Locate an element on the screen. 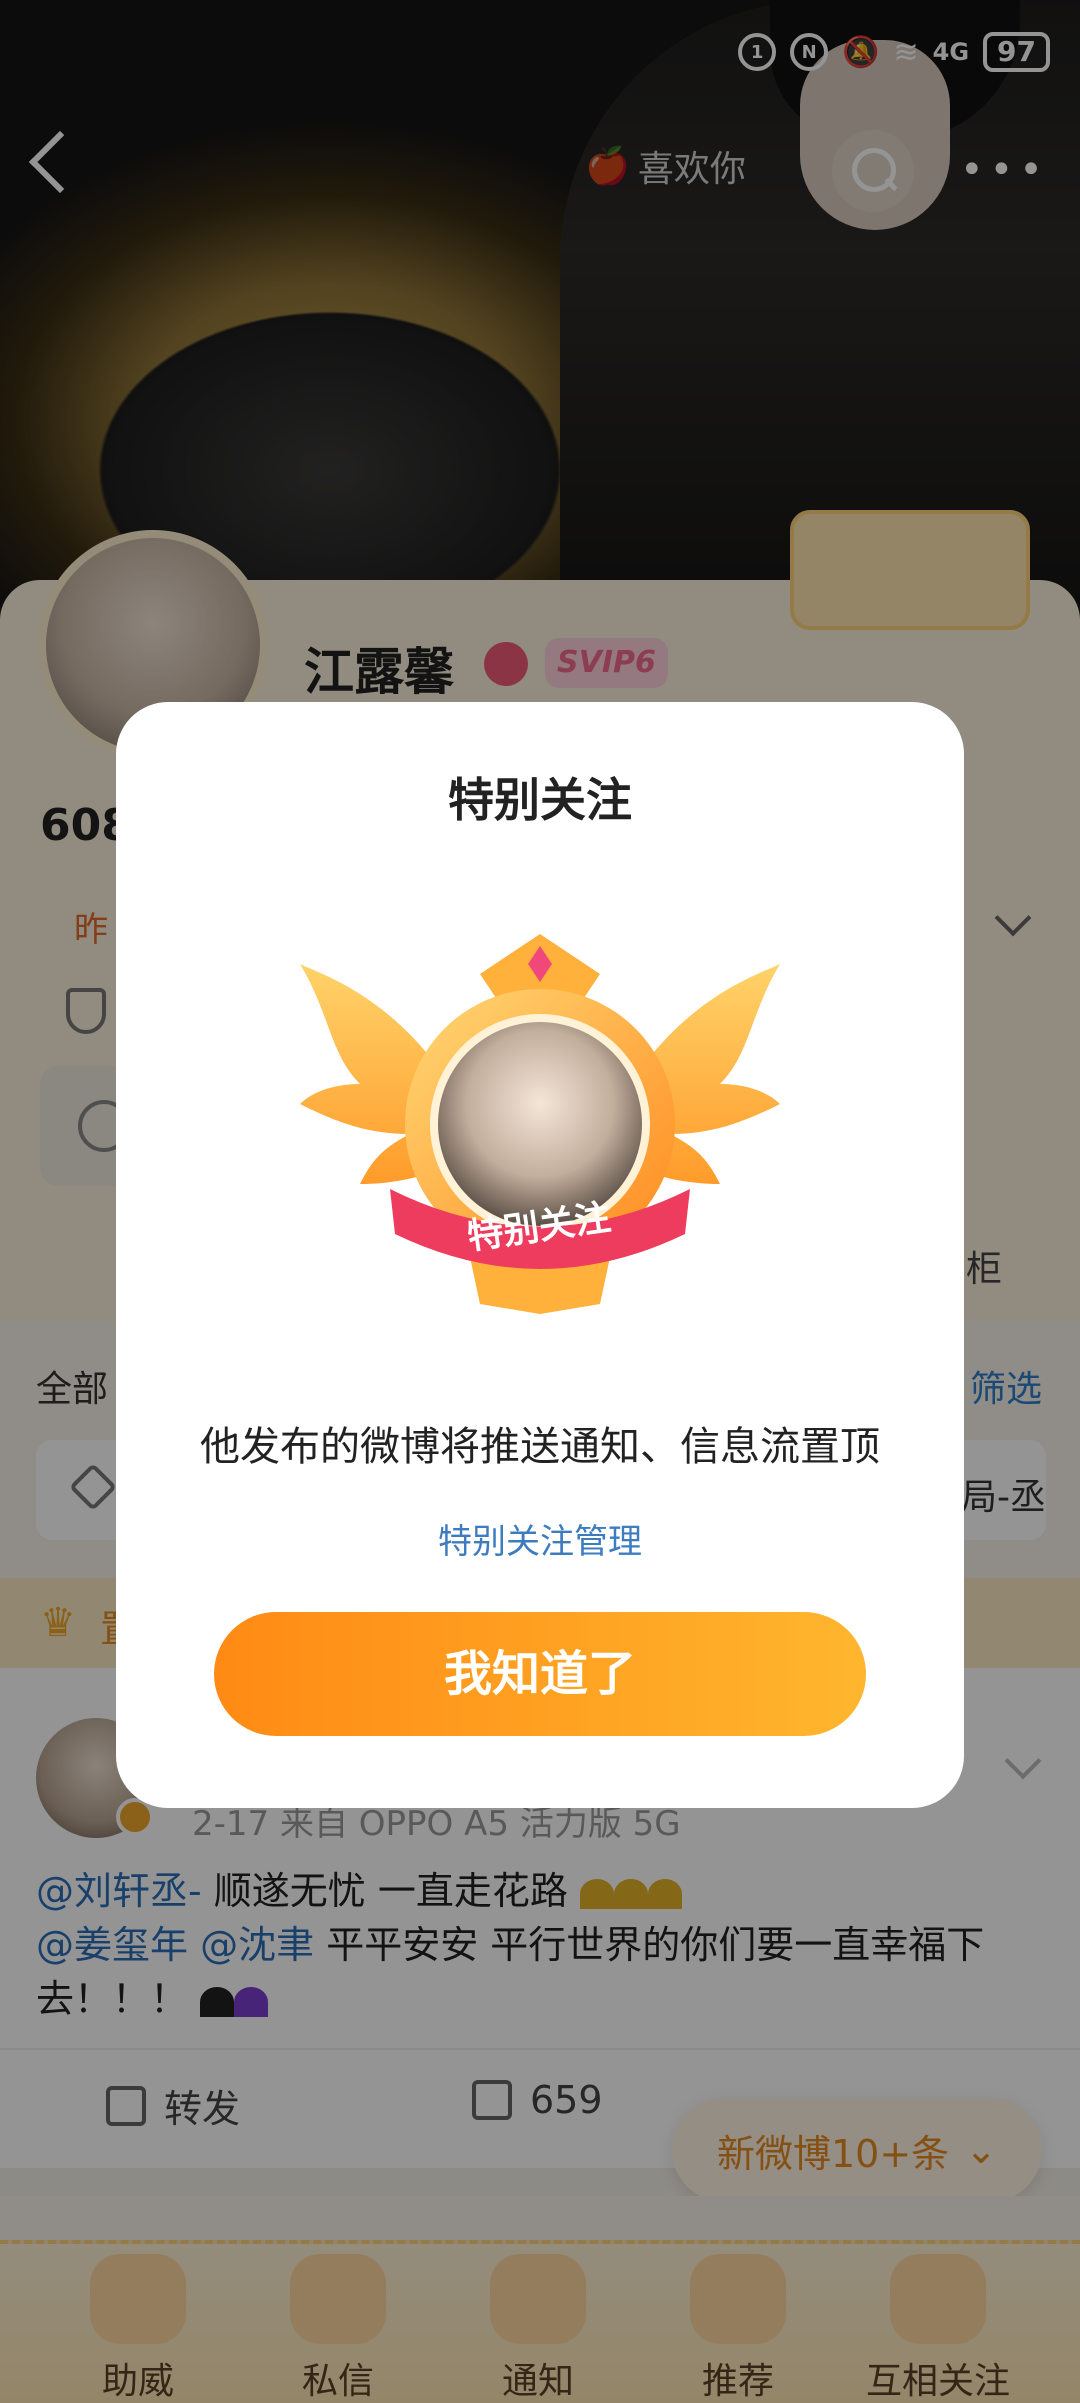  emblem-avatar is located at coordinates (540, 1124).